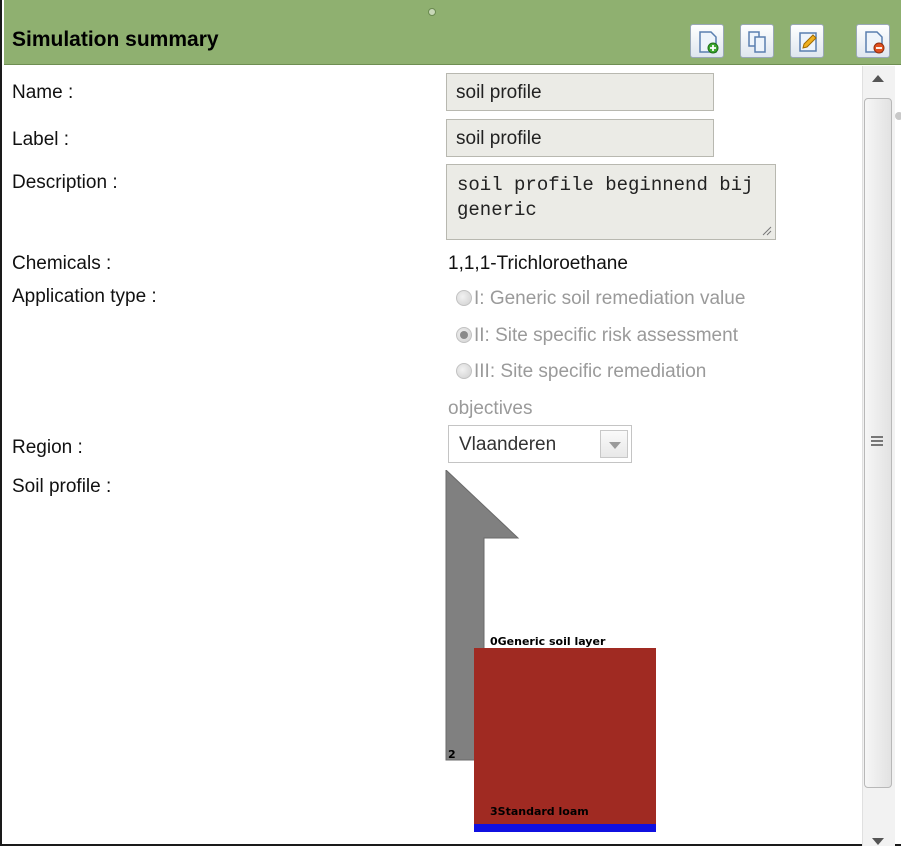 The height and width of the screenshot is (846, 901). Describe the element at coordinates (877, 442) in the screenshot. I see `scrollbar-grip-icon` at that location.